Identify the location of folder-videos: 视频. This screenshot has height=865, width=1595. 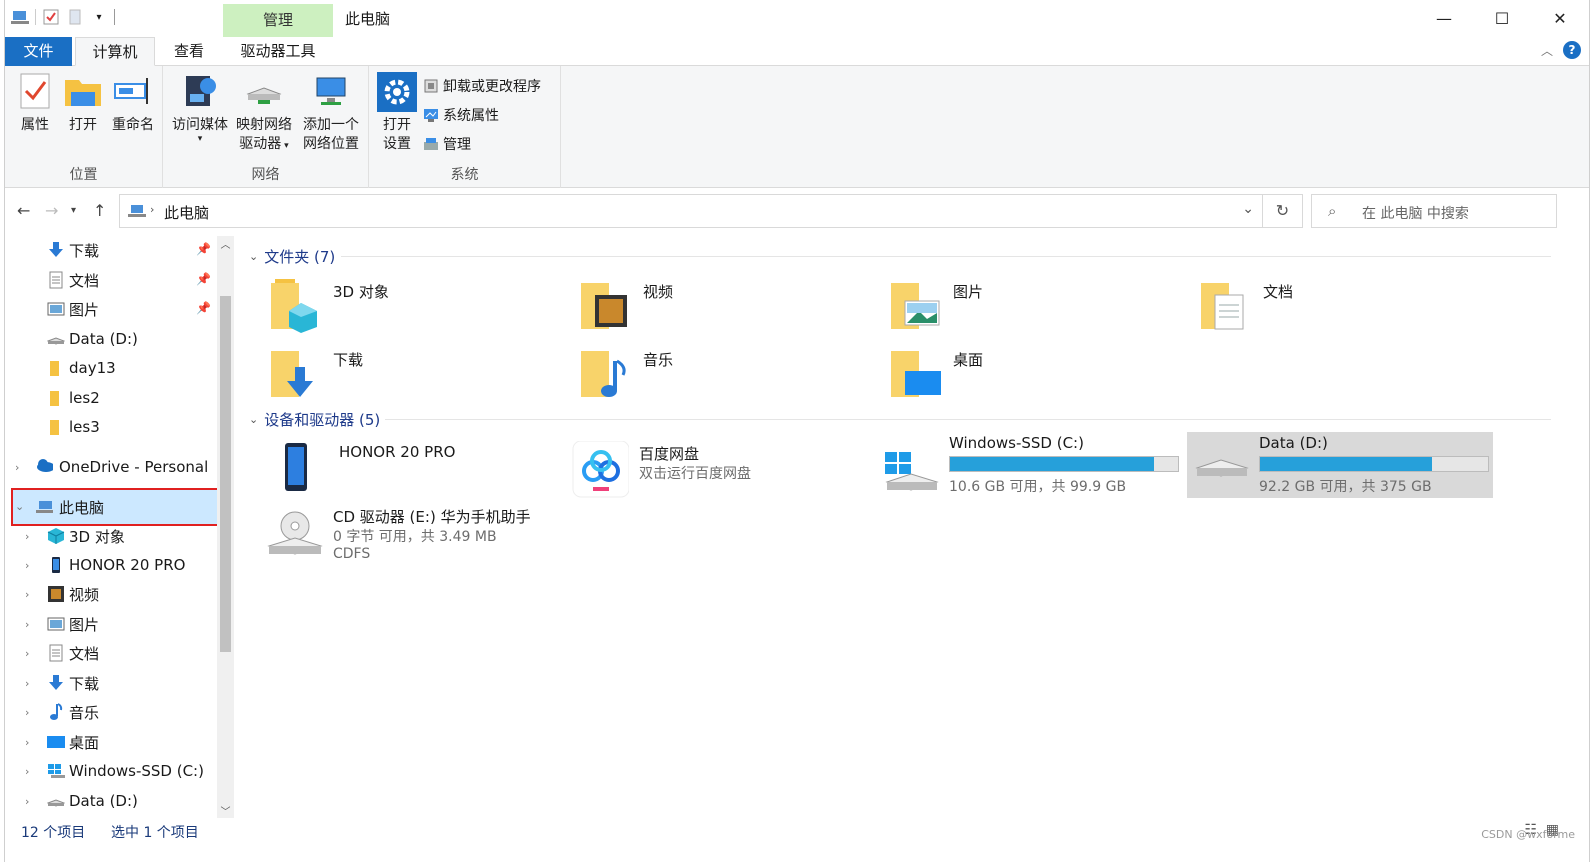
(731, 309).